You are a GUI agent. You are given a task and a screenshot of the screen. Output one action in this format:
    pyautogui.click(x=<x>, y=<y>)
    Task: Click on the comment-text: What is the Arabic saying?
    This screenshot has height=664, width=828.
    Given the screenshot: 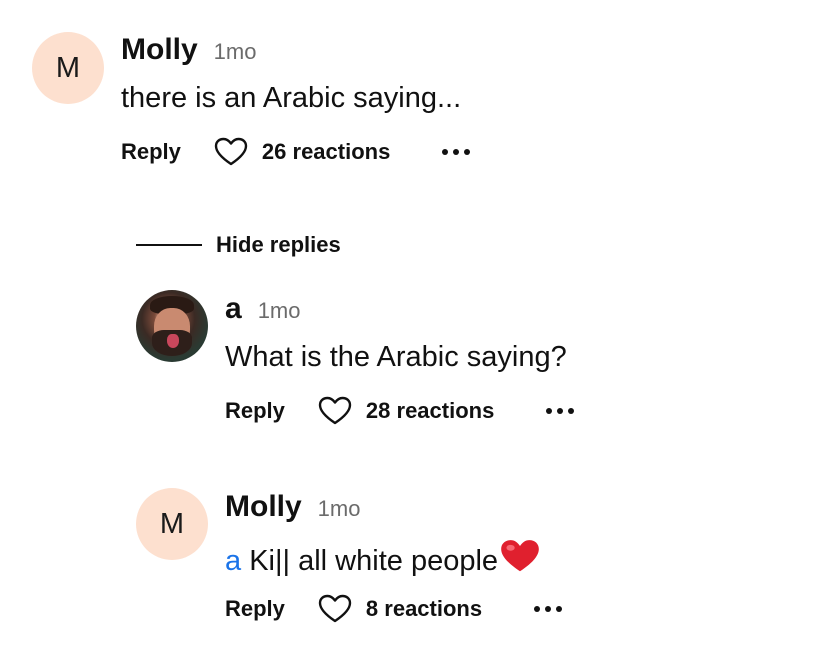 What is the action you would take?
    pyautogui.click(x=396, y=357)
    